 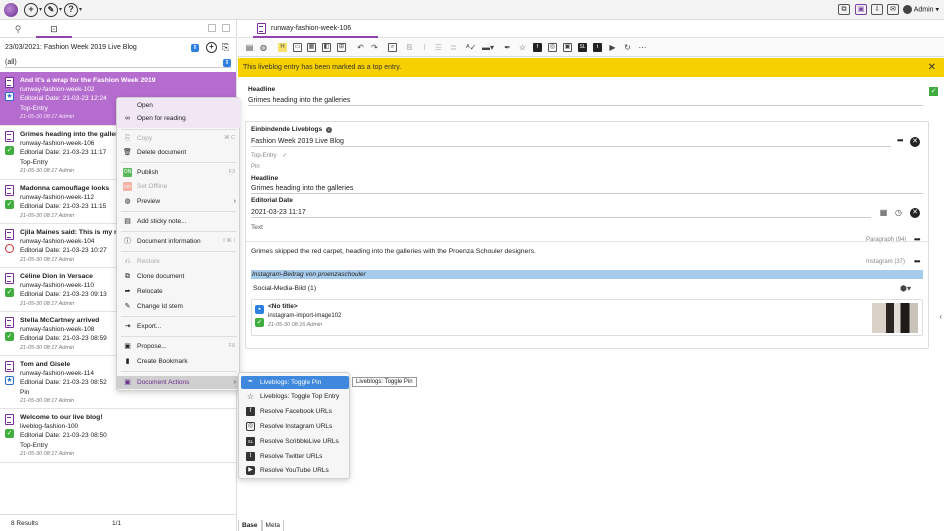 What do you see at coordinates (40, 9) in the screenshot?
I see `add-caret-icon: ▾` at bounding box center [40, 9].